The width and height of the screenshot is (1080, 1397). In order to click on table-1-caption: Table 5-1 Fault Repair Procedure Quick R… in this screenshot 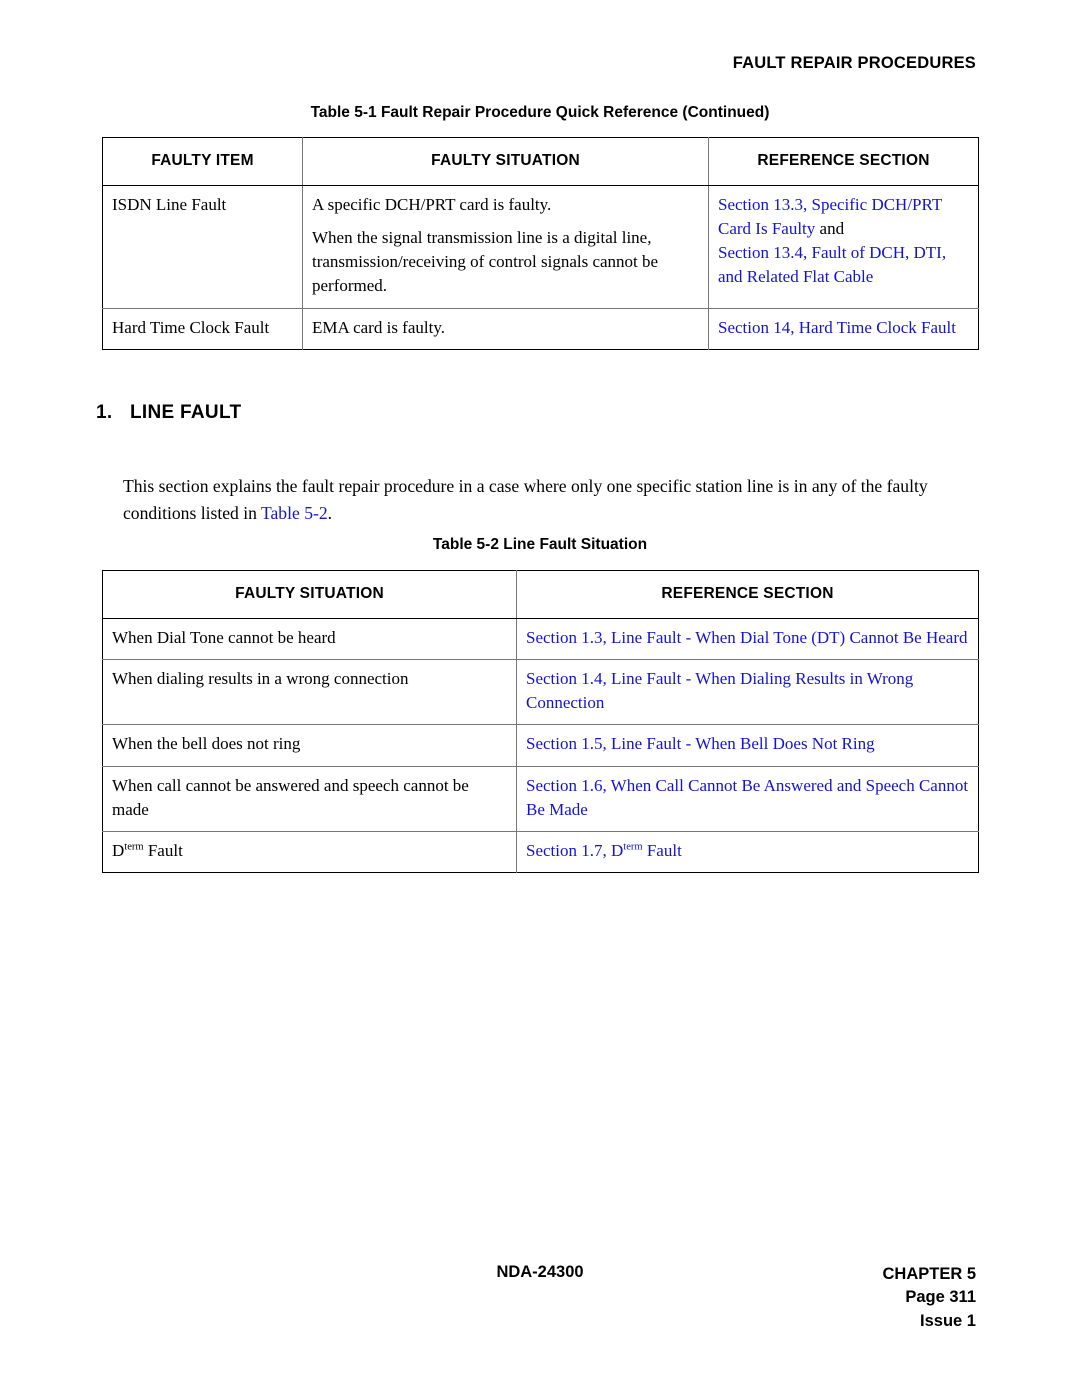, I will do `click(540, 112)`.